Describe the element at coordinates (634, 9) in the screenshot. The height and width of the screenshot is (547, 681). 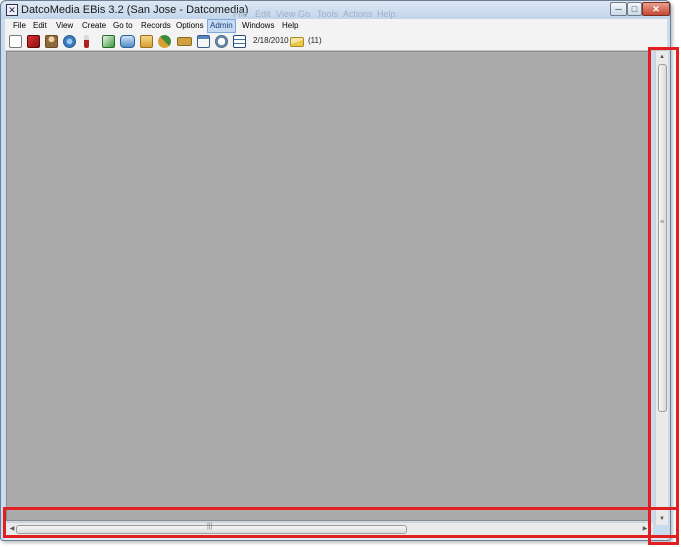
I see `maximize-button: □` at that location.